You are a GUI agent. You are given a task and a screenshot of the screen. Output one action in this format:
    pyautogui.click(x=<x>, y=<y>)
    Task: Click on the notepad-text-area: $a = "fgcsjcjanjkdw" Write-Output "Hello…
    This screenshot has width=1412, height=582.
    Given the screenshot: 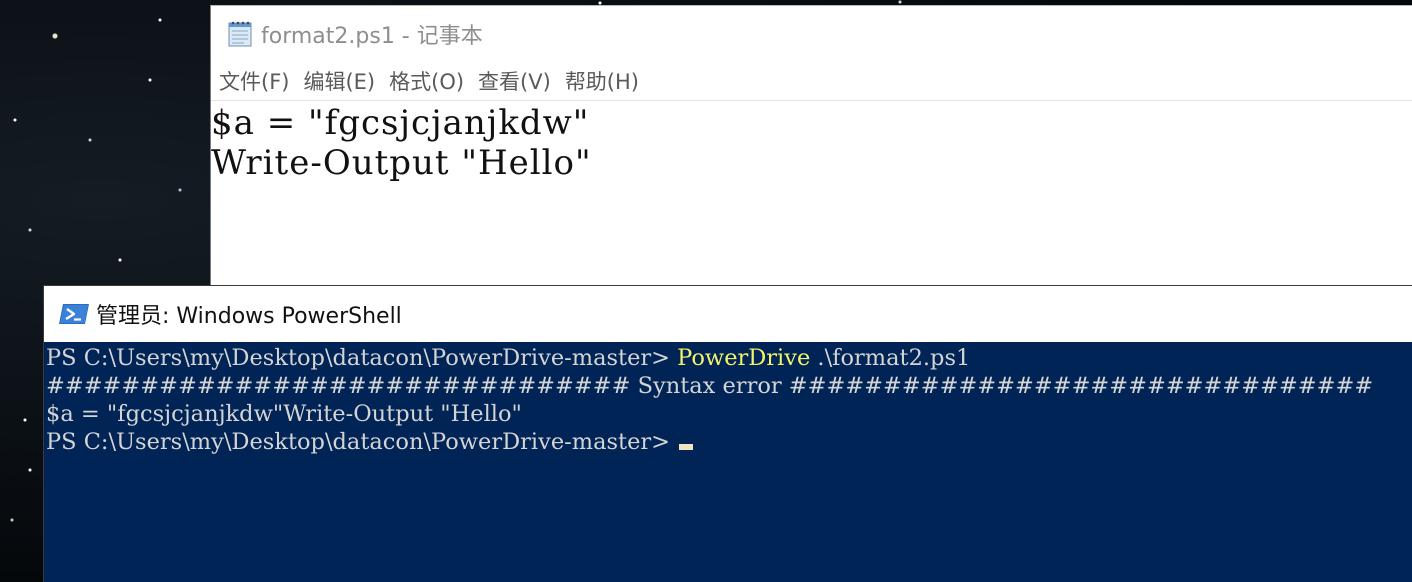 What is the action you would take?
    pyautogui.click(x=811, y=142)
    